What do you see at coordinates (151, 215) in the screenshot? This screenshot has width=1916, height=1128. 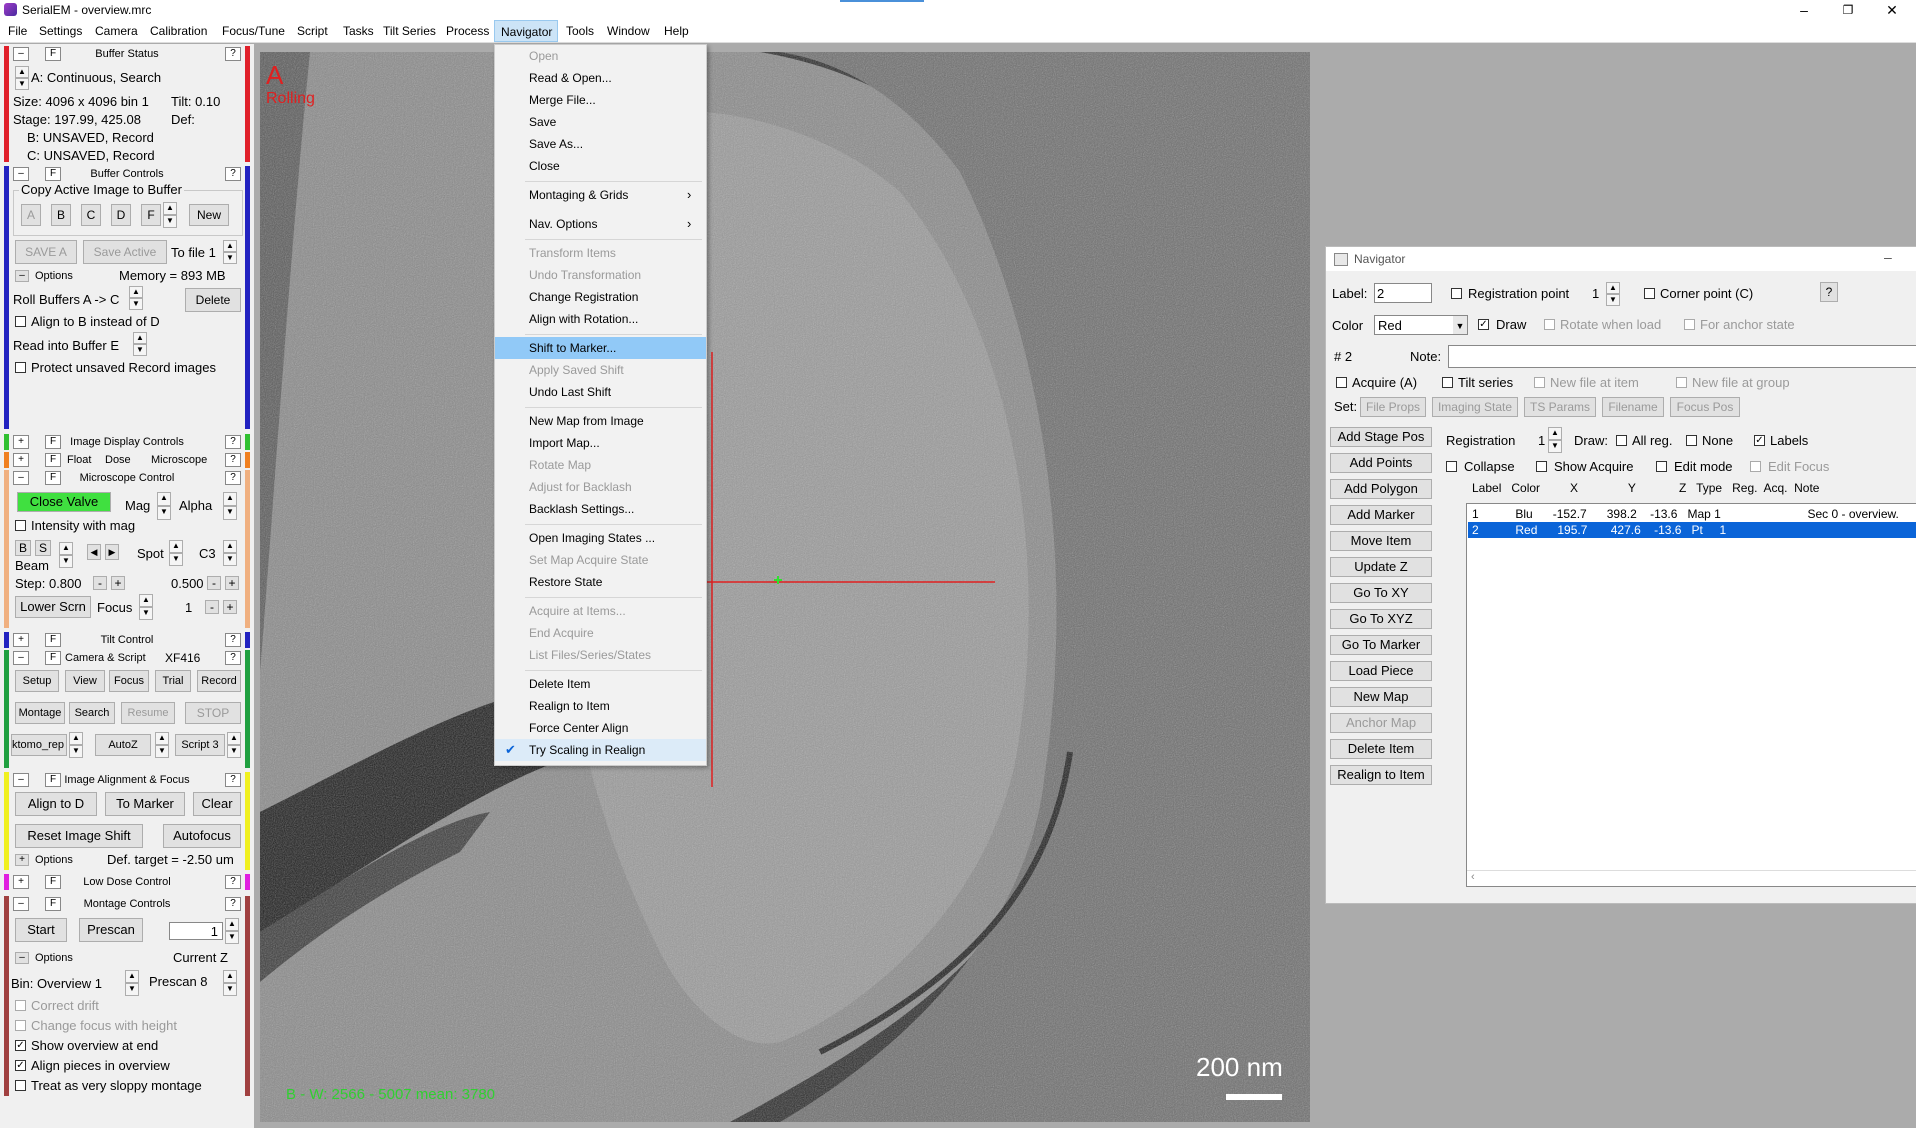 I see `copy-f-button: F` at bounding box center [151, 215].